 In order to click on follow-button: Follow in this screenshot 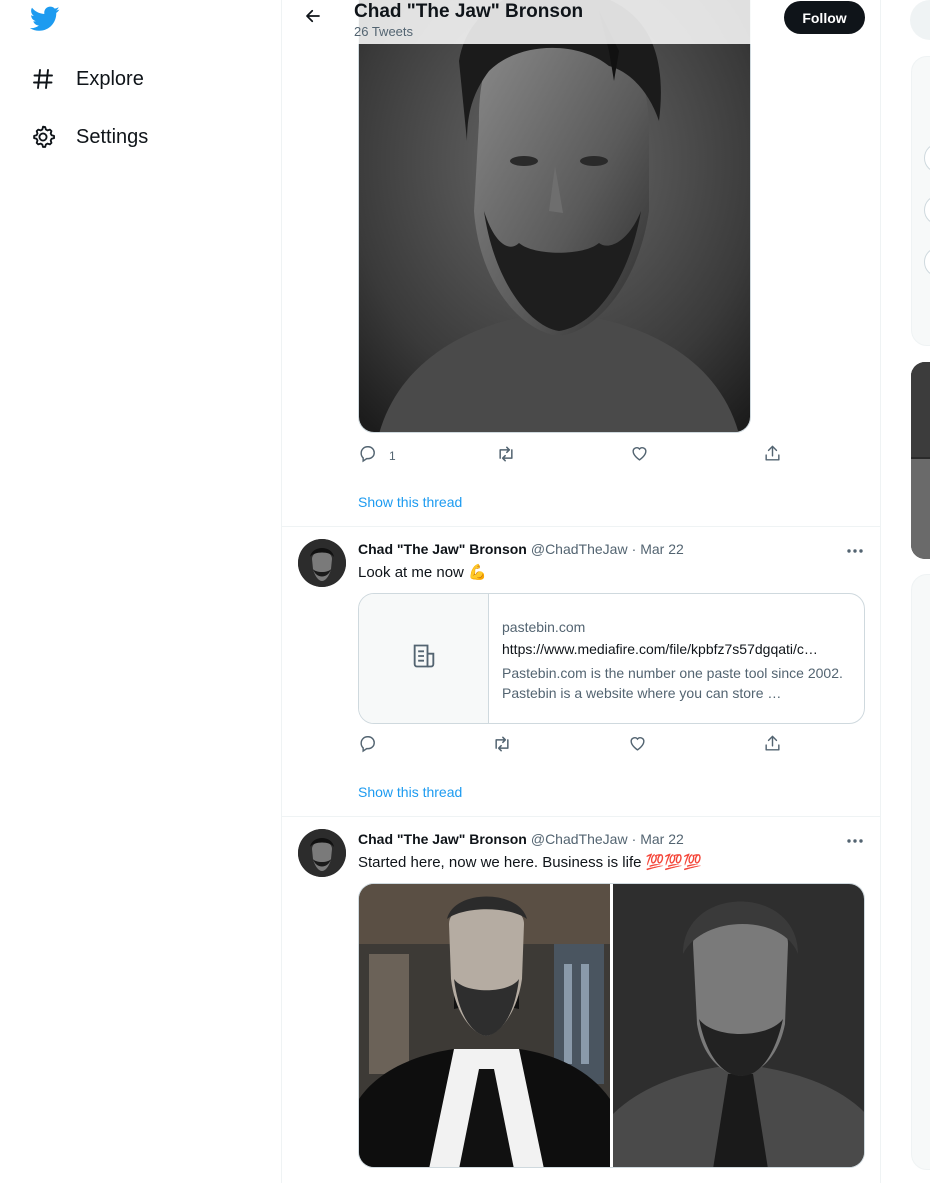, I will do `click(824, 17)`.